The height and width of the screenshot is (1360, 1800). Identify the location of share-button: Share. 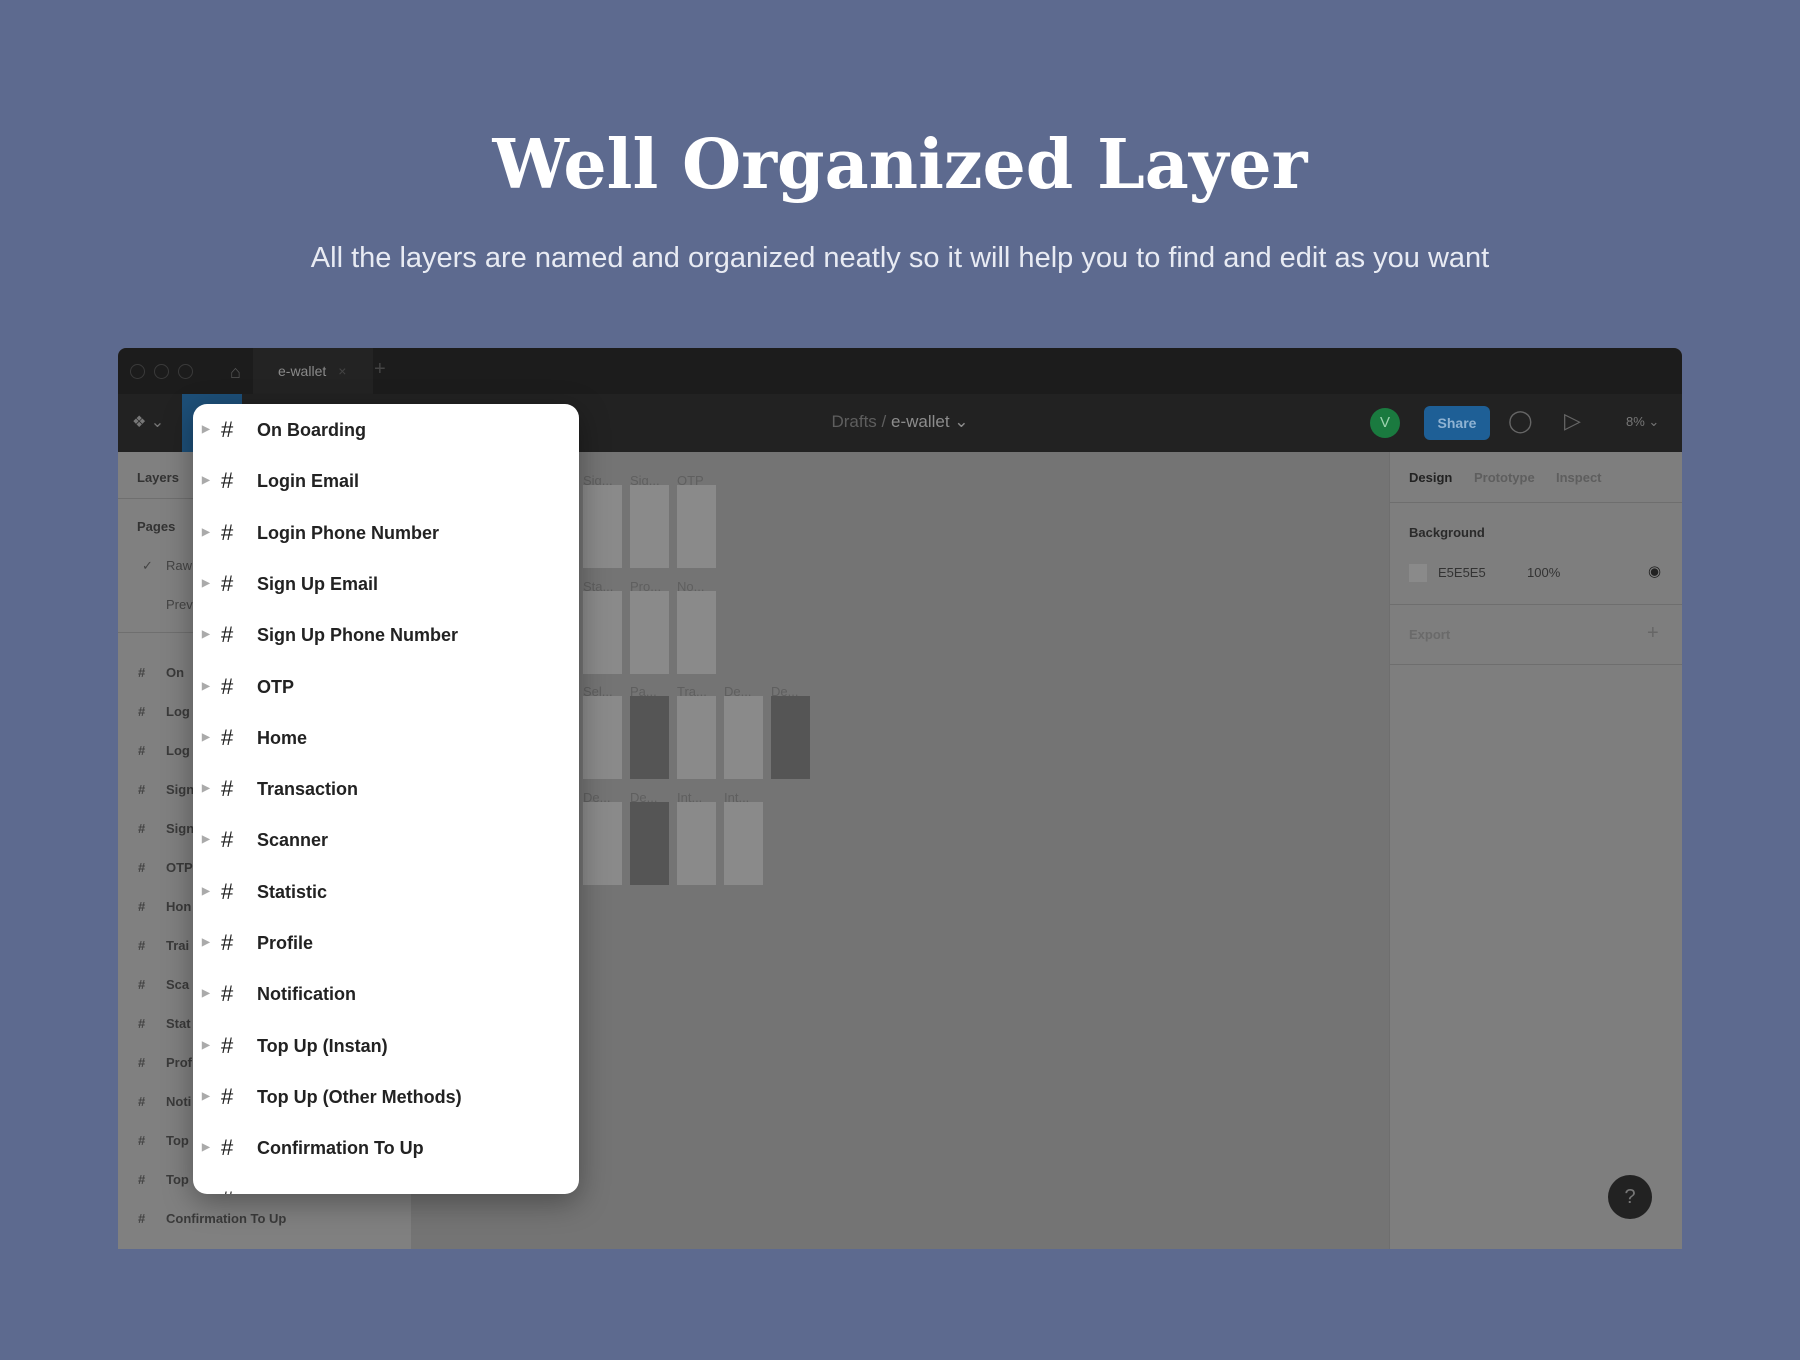
(1457, 423).